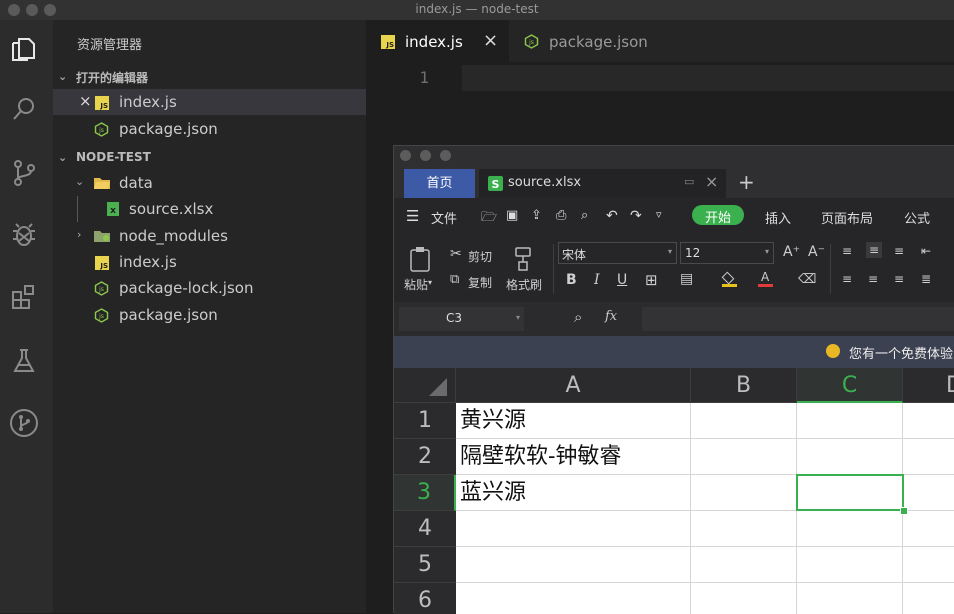 This screenshot has width=954, height=614. What do you see at coordinates (445, 155) in the screenshot?
I see `zoom-window-button` at bounding box center [445, 155].